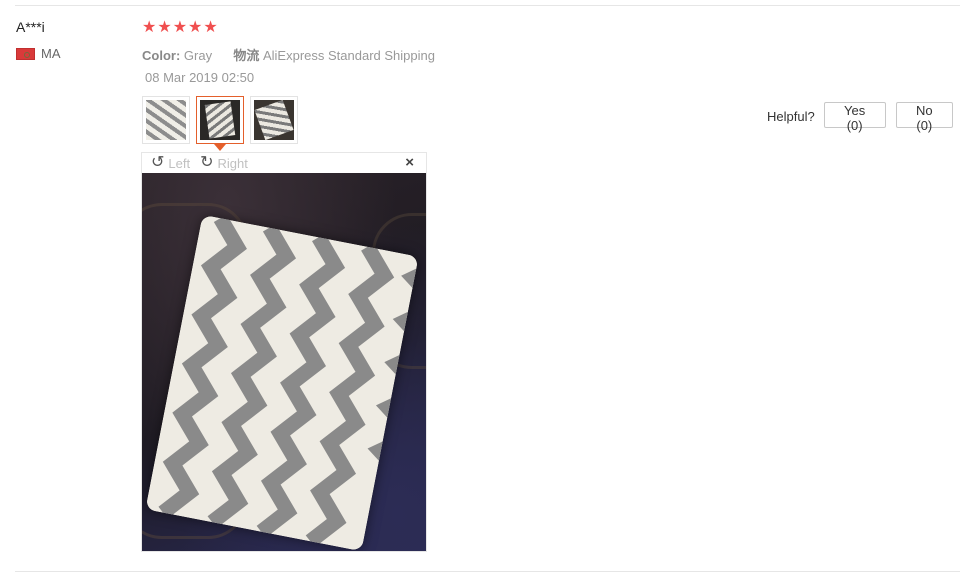 This screenshot has width=963, height=576. I want to click on rotate-right-label: Right, so click(232, 163).